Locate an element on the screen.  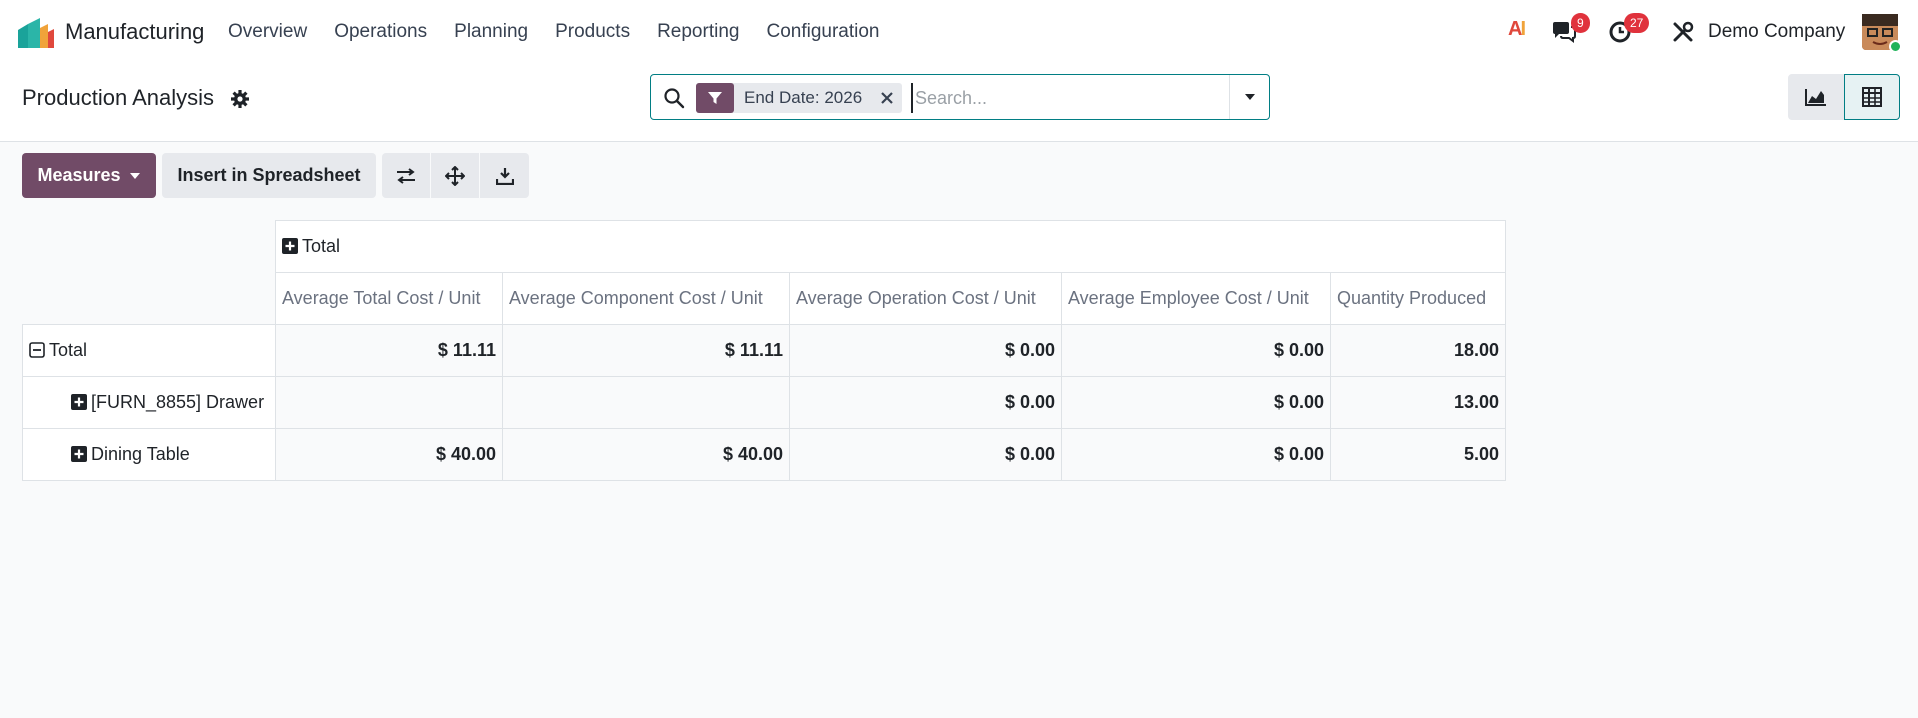
remove-facet-close-icon is located at coordinates (887, 98).